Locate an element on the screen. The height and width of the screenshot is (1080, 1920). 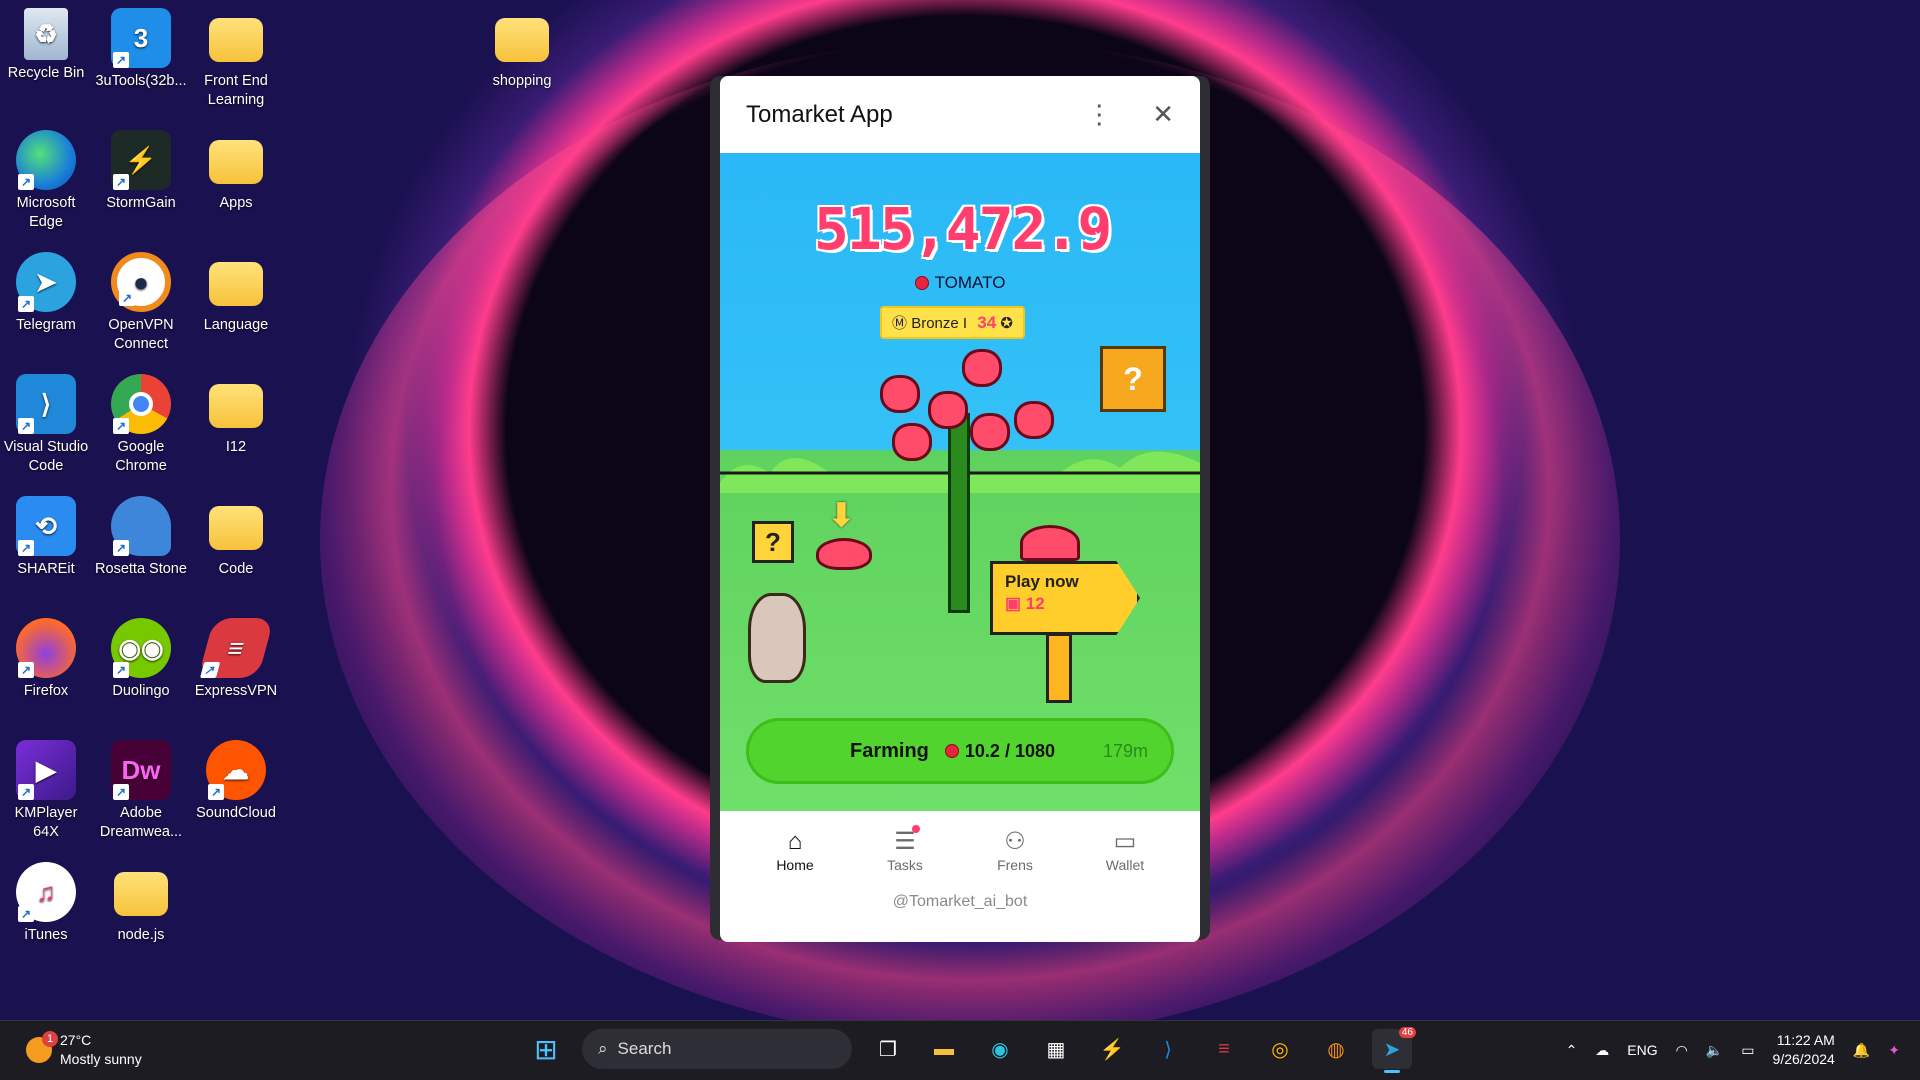
desktop-icon-apps: Apps is located at coordinates (236, 171).